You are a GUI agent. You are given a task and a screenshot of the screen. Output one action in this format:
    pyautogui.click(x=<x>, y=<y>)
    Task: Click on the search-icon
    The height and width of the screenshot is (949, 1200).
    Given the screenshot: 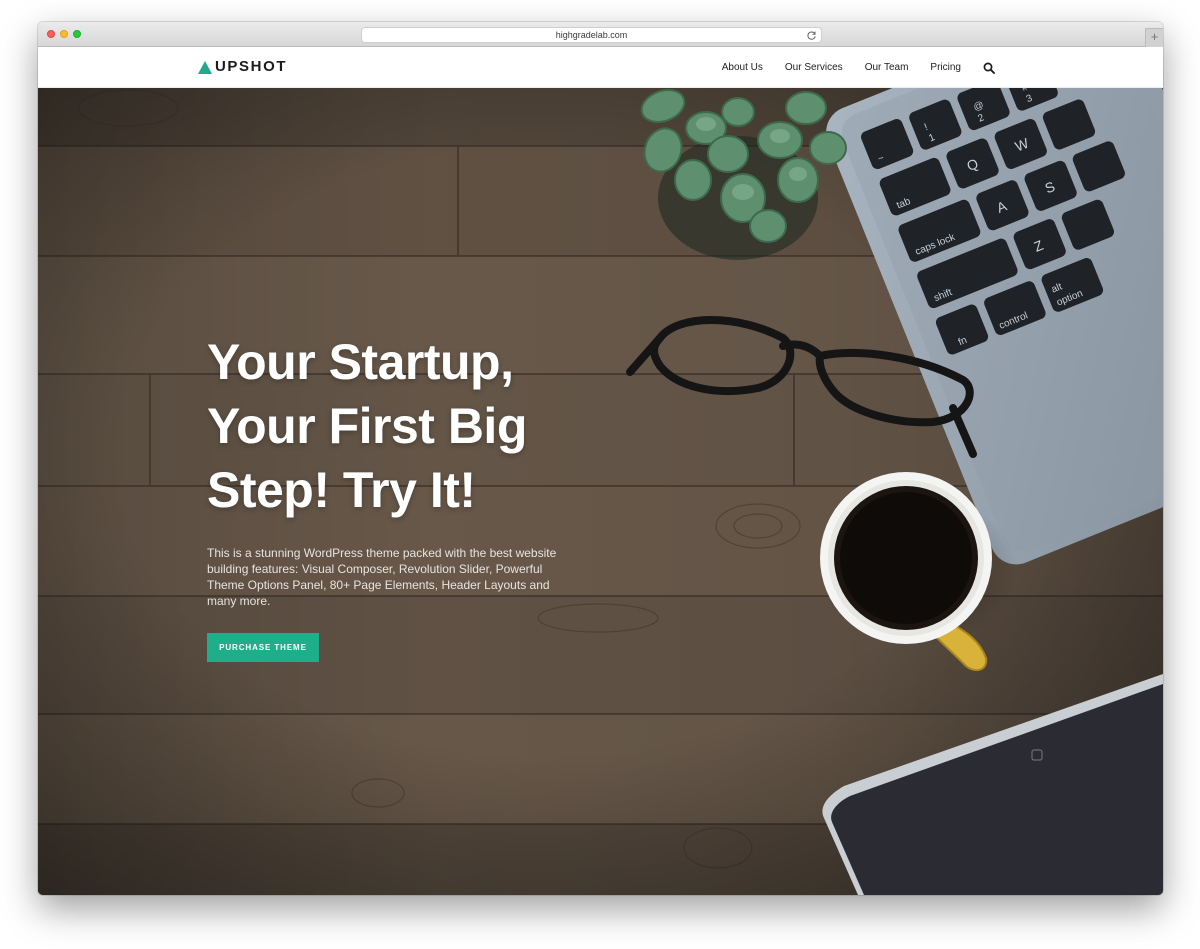 What is the action you would take?
    pyautogui.click(x=989, y=68)
    